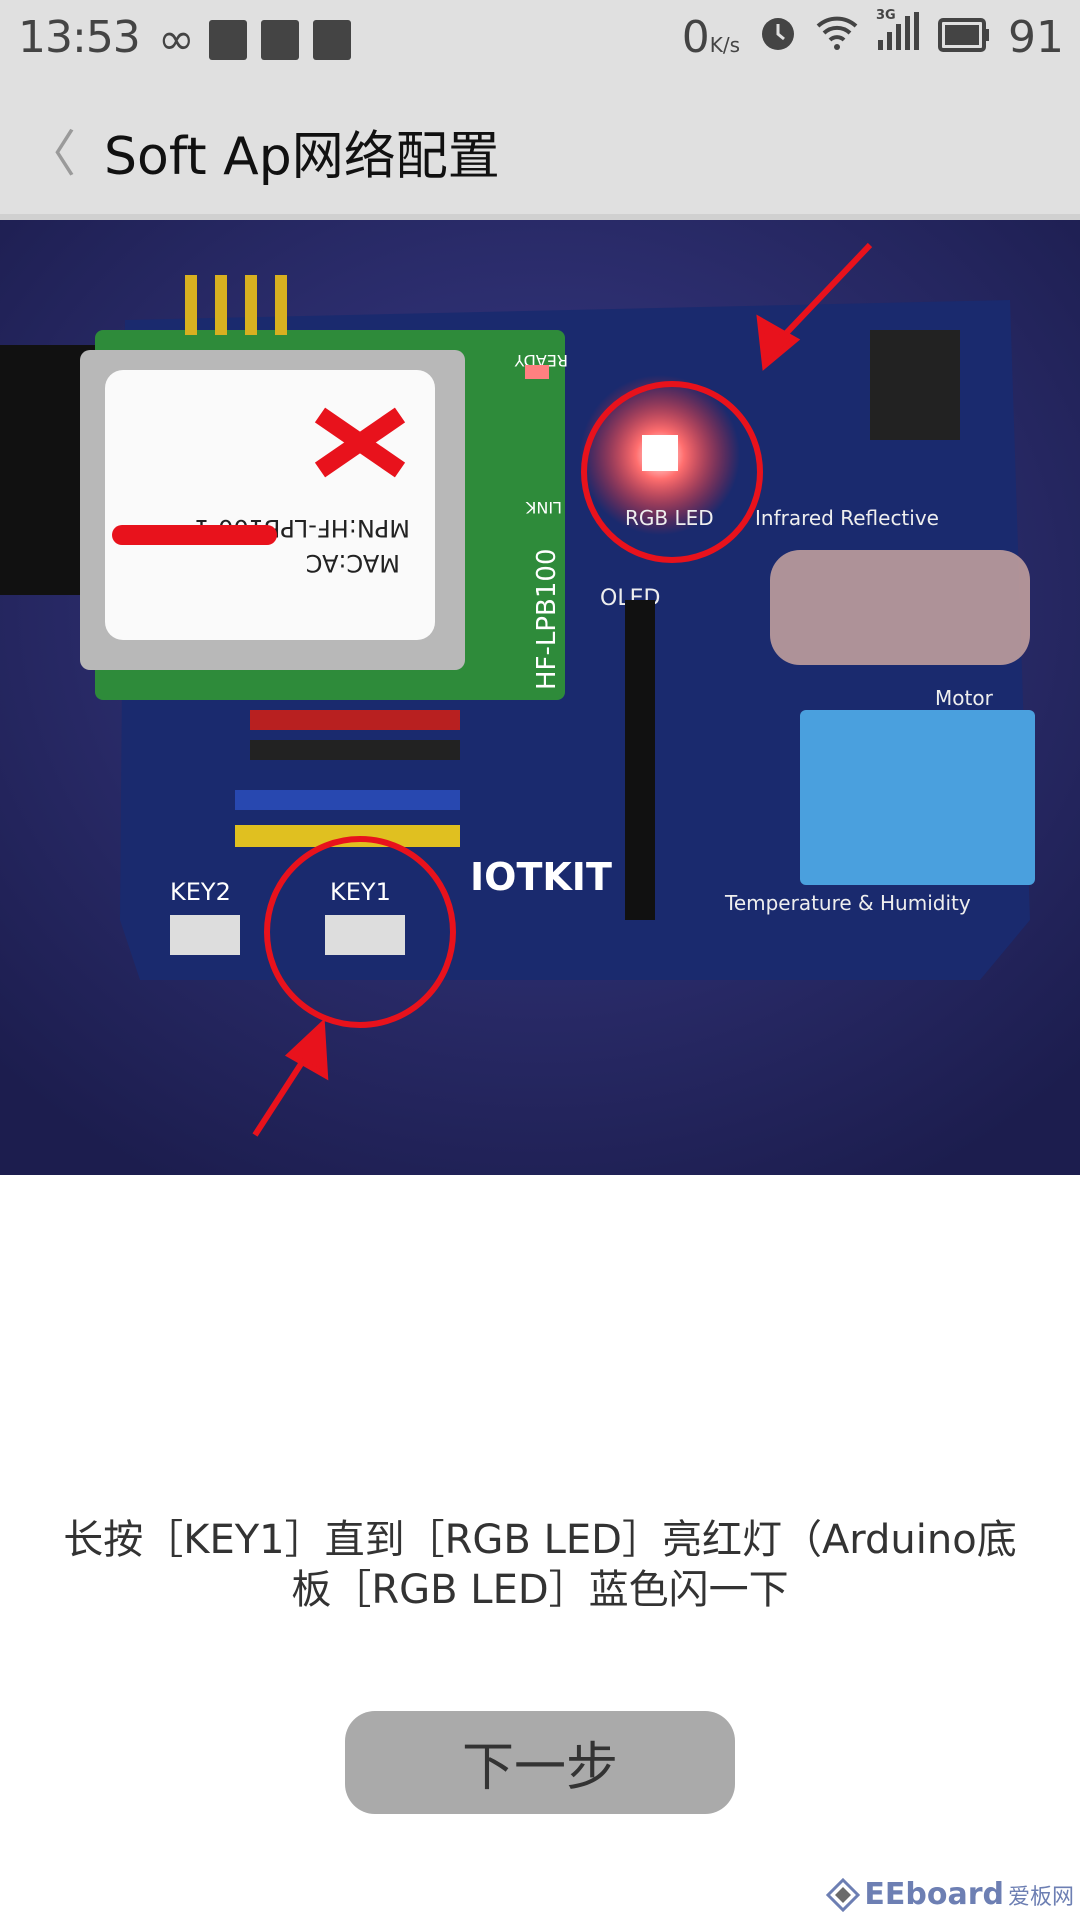  I want to click on signal-3g-icon: 3G, so click(898, 35).